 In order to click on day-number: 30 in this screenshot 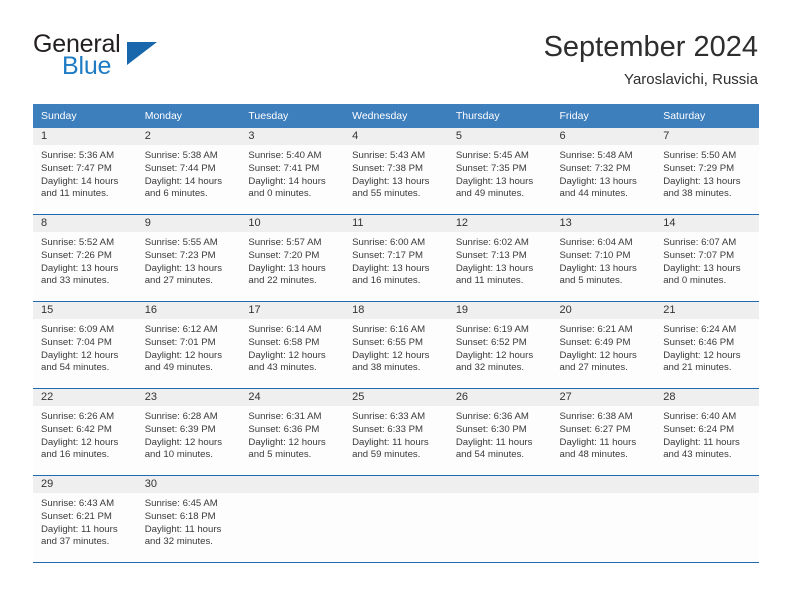, I will do `click(188, 484)`.